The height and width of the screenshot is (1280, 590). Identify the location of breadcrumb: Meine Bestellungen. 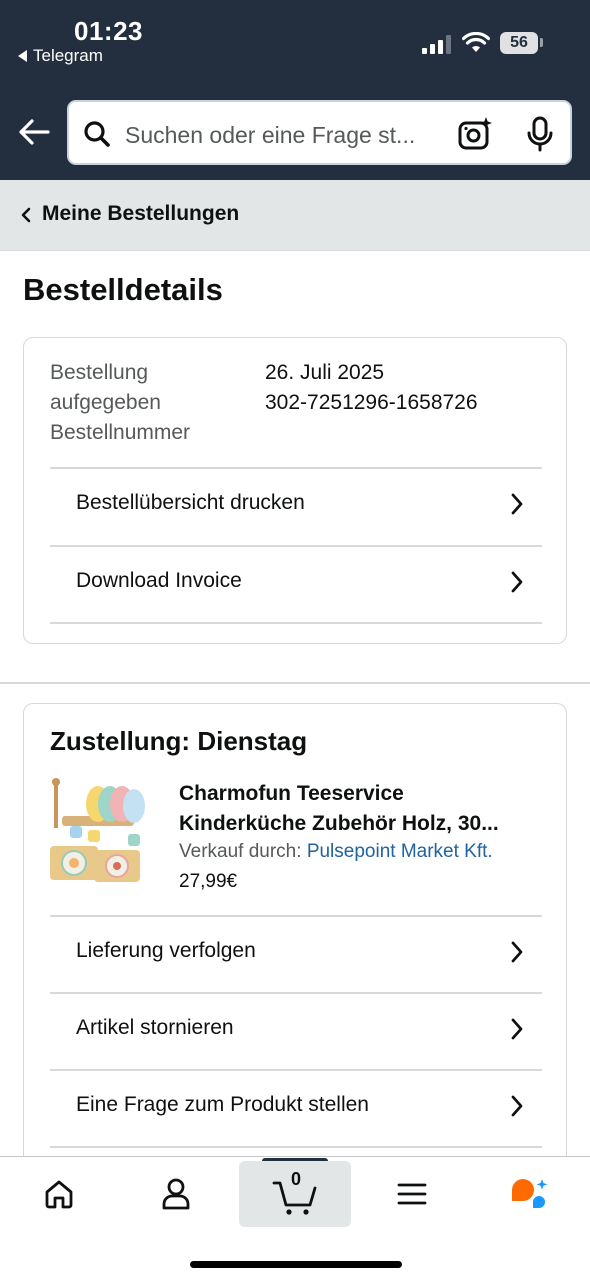
(295, 215).